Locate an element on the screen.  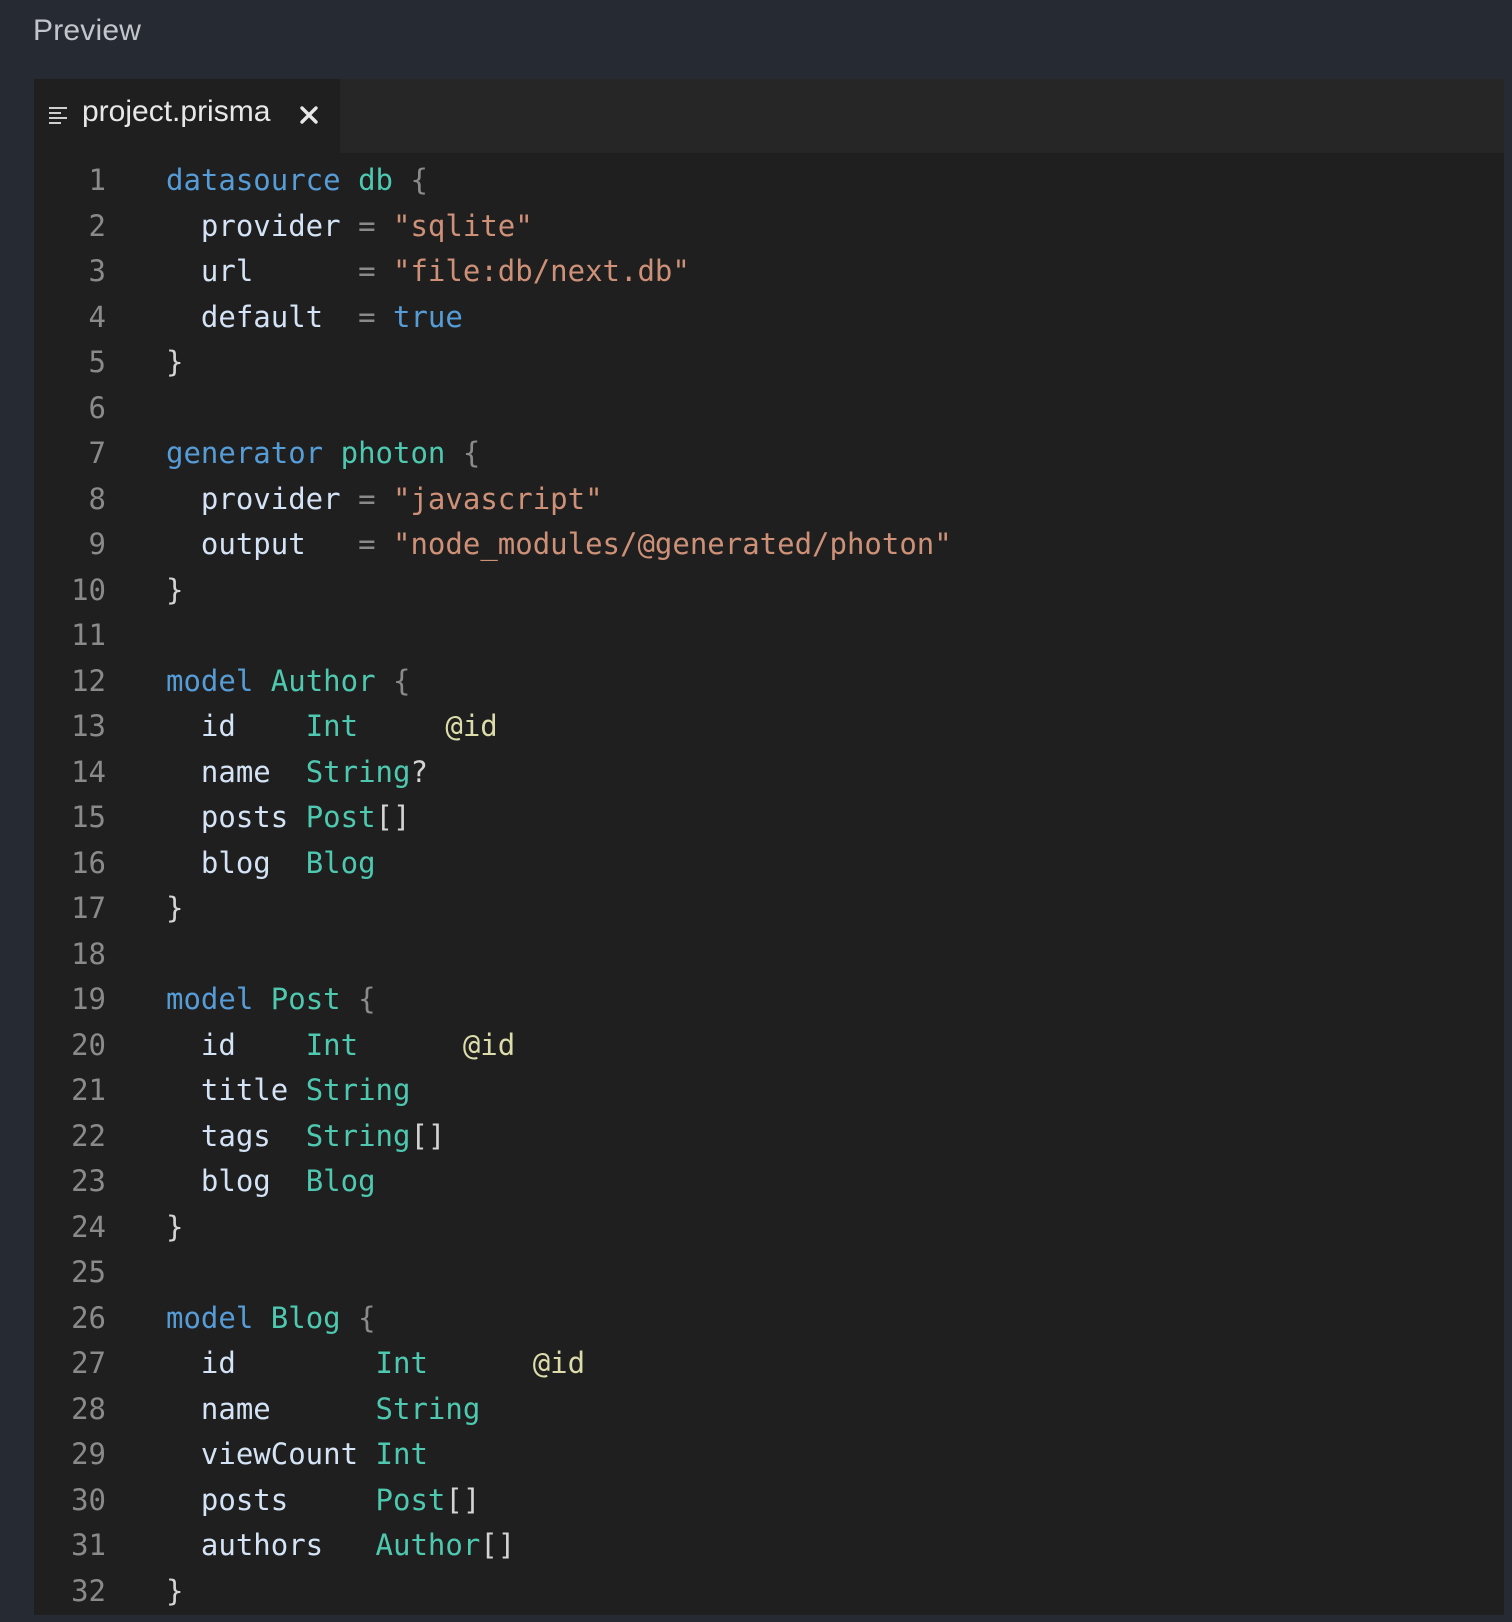
line-code: model Post { is located at coordinates (271, 1000).